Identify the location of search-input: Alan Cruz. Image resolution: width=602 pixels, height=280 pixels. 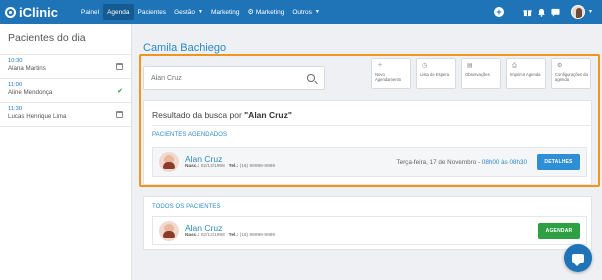
(234, 78).